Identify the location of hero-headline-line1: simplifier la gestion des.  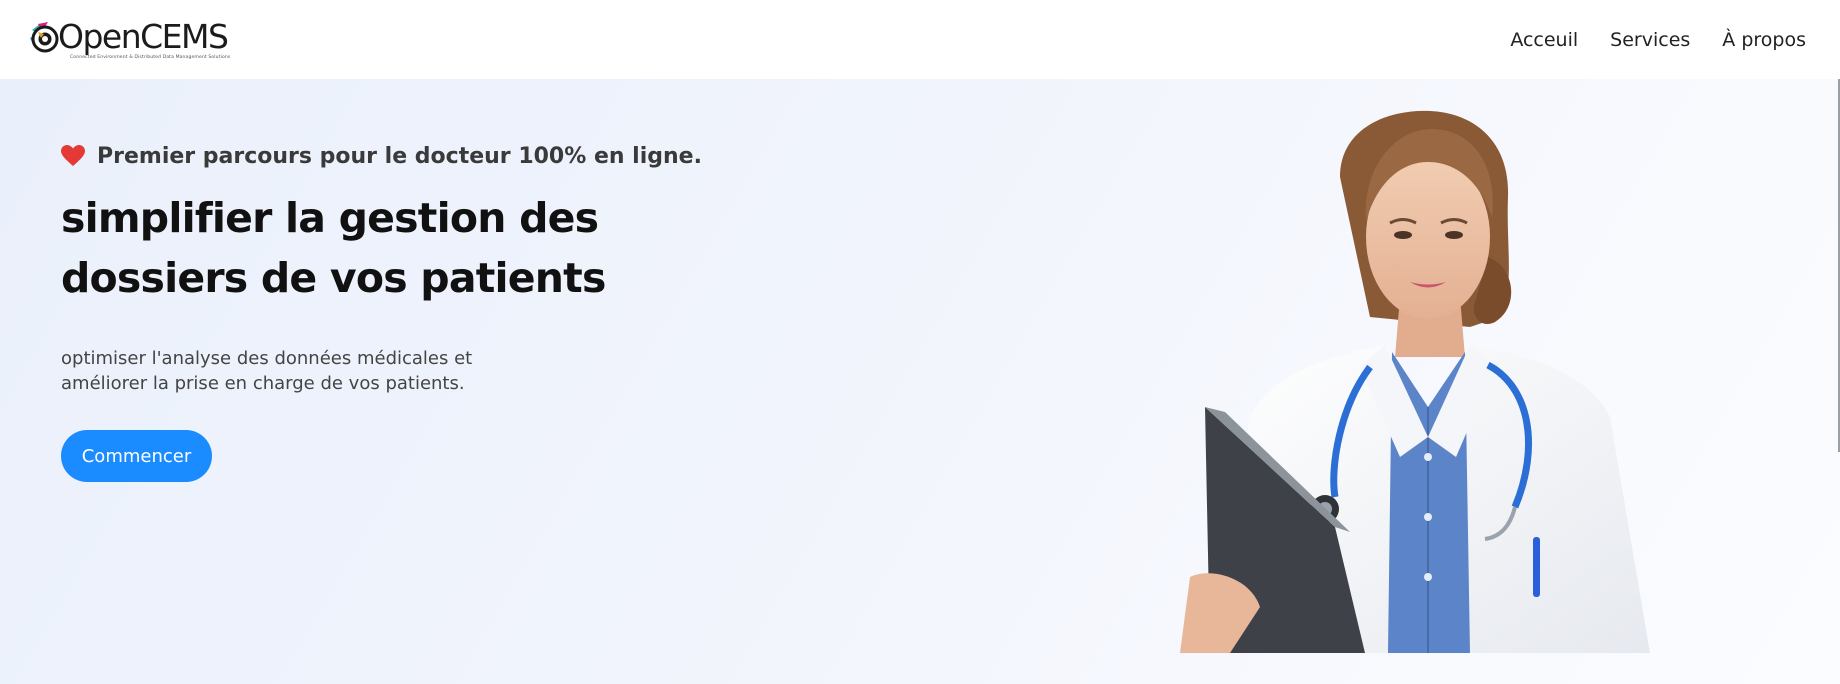
(330, 218).